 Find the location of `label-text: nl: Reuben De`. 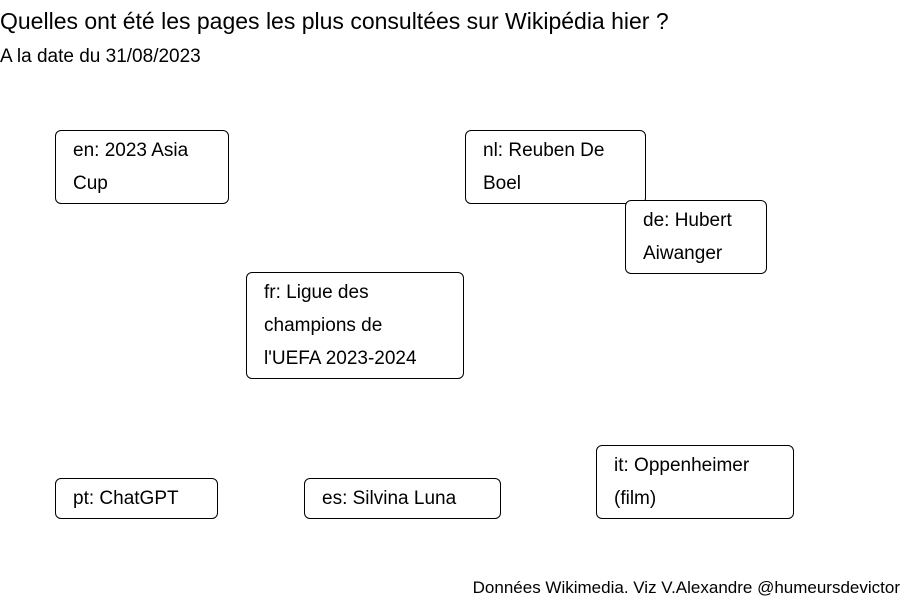

label-text: nl: Reuben De is located at coordinates (544, 150).